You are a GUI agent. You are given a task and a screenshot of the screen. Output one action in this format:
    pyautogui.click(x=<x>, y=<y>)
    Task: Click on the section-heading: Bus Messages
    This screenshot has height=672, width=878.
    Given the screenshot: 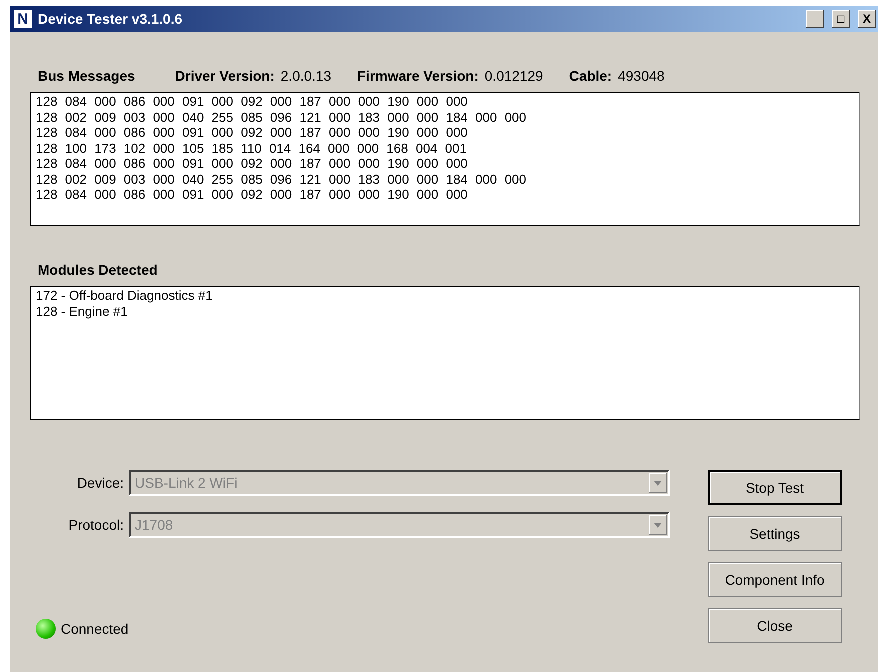 What is the action you would take?
    pyautogui.click(x=87, y=76)
    